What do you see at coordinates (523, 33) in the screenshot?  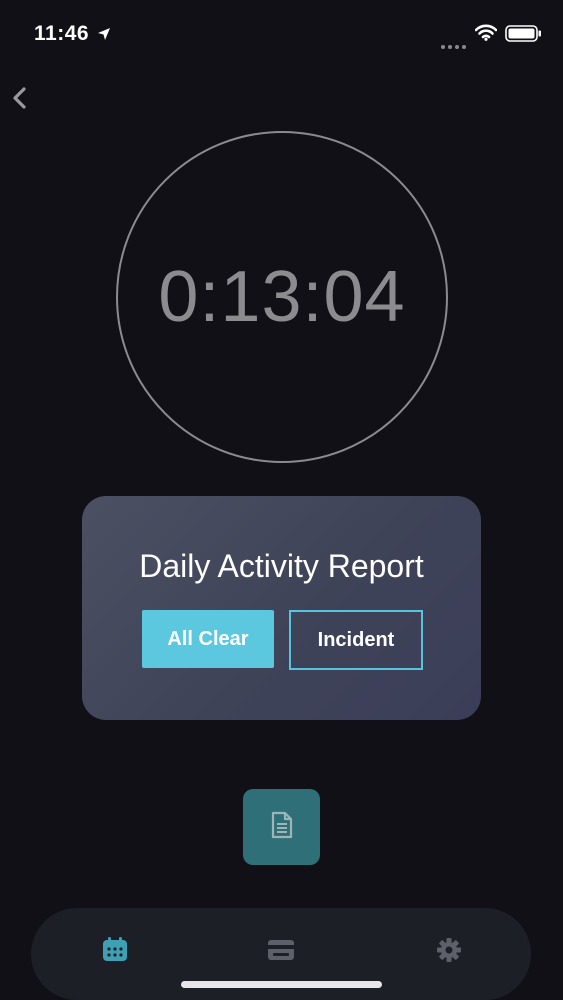 I see `battery-icon` at bounding box center [523, 33].